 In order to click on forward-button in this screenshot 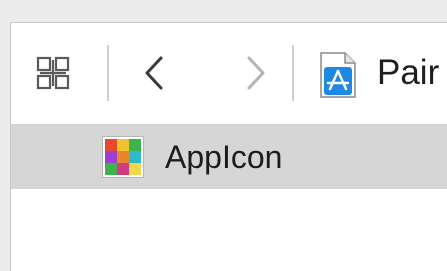, I will do `click(255, 73)`.